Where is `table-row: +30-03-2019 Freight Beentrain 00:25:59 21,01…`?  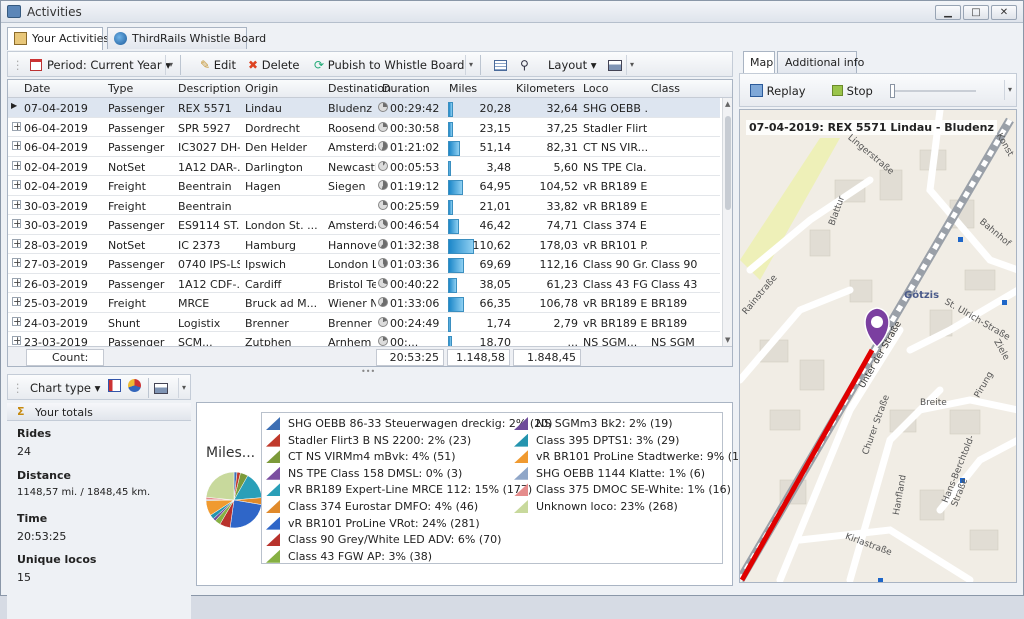
table-row: +30-03-2019 Freight Beentrain 00:25:59 21,01… is located at coordinates (364, 205).